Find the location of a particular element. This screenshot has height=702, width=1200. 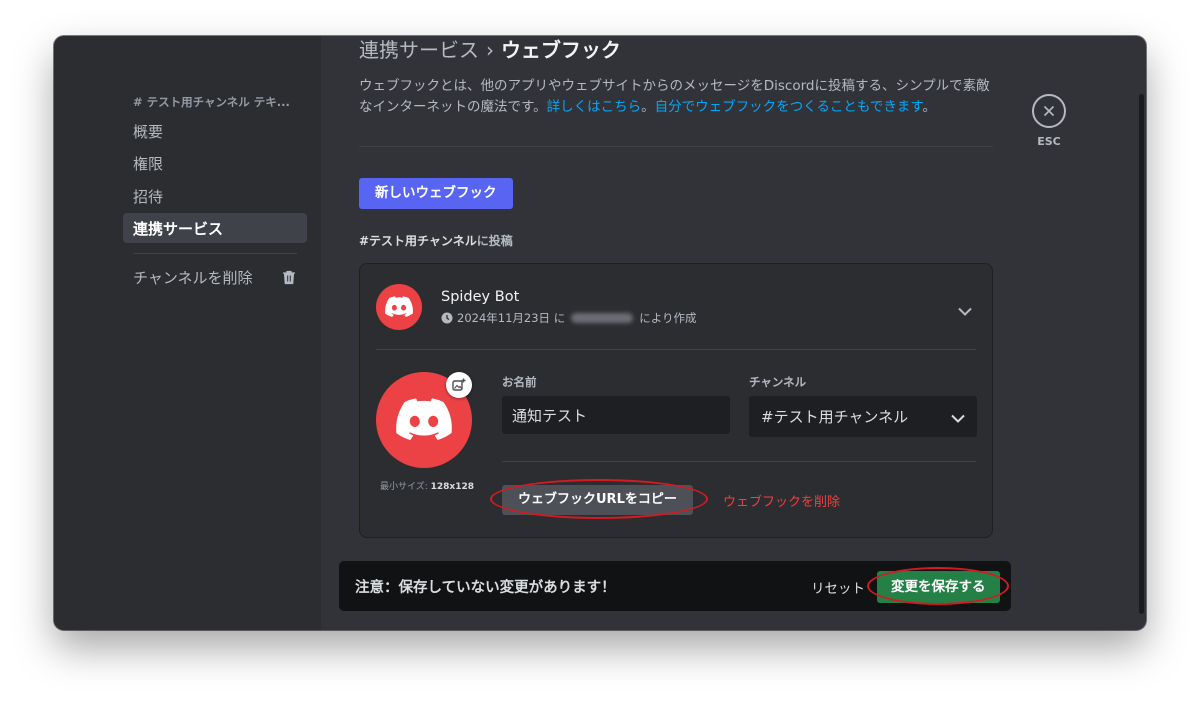

webhook-name: Spidey Bot is located at coordinates (480, 297).